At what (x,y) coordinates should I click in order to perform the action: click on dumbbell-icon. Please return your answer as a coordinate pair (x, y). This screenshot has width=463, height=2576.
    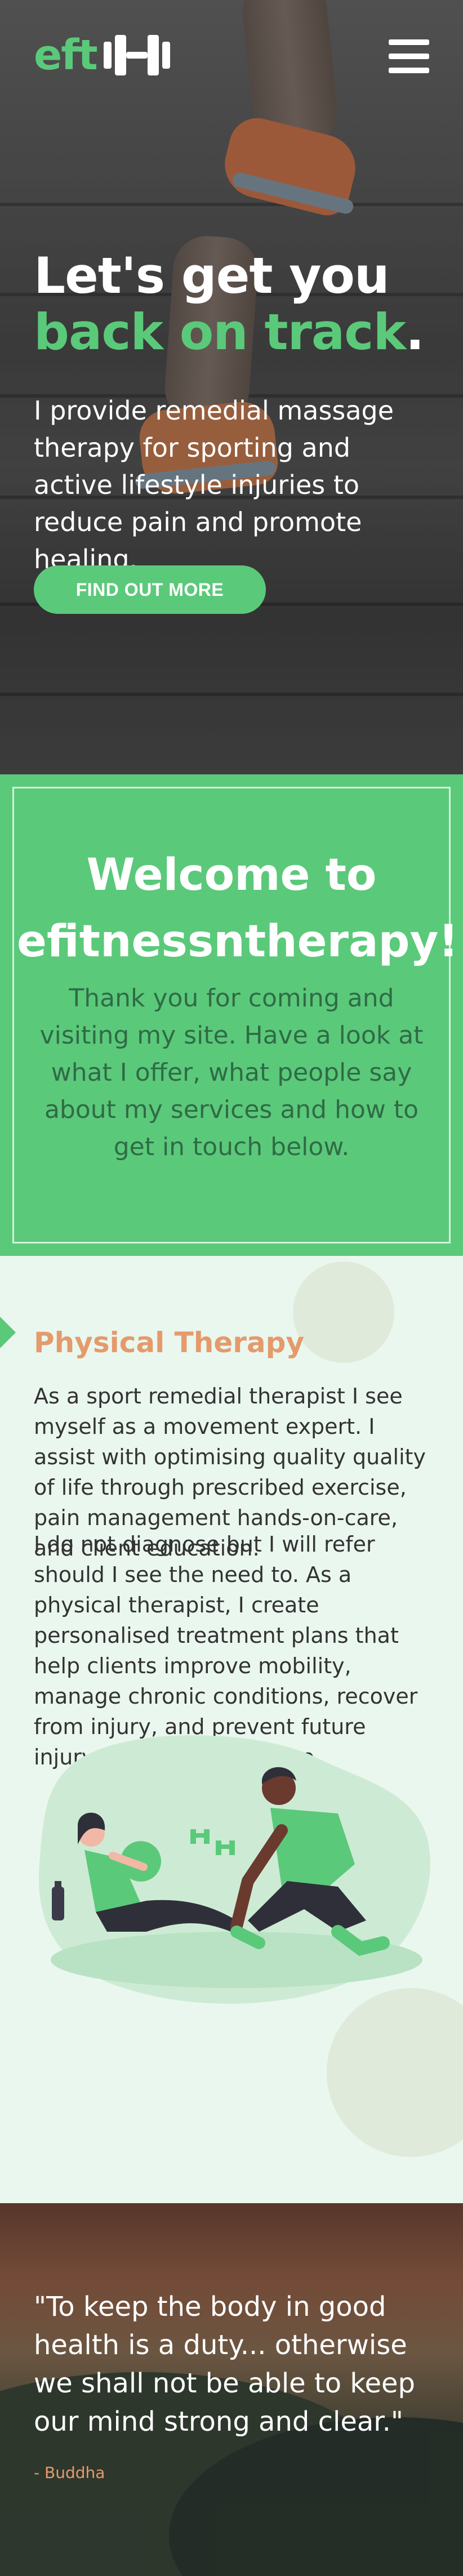
    Looking at the image, I should click on (137, 55).